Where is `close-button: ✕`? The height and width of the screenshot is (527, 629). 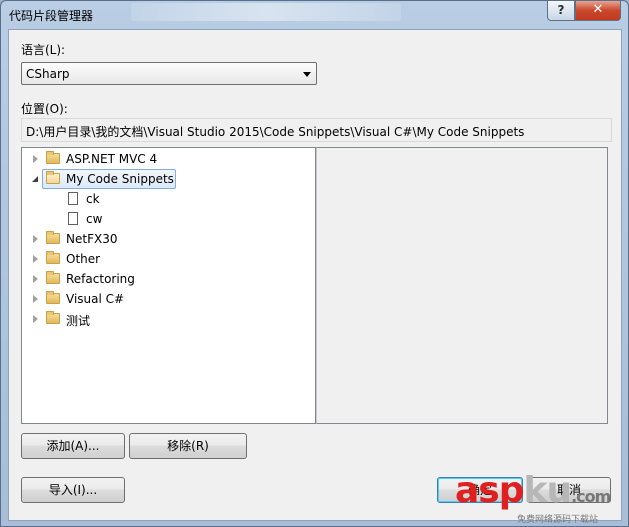 close-button: ✕ is located at coordinates (598, 11).